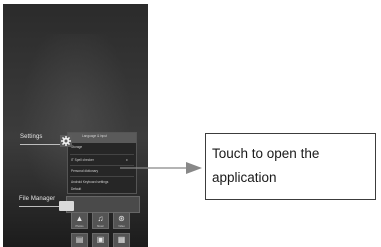 The image size is (381, 247). What do you see at coordinates (121, 226) in the screenshot?
I see `tile-caption: Video` at bounding box center [121, 226].